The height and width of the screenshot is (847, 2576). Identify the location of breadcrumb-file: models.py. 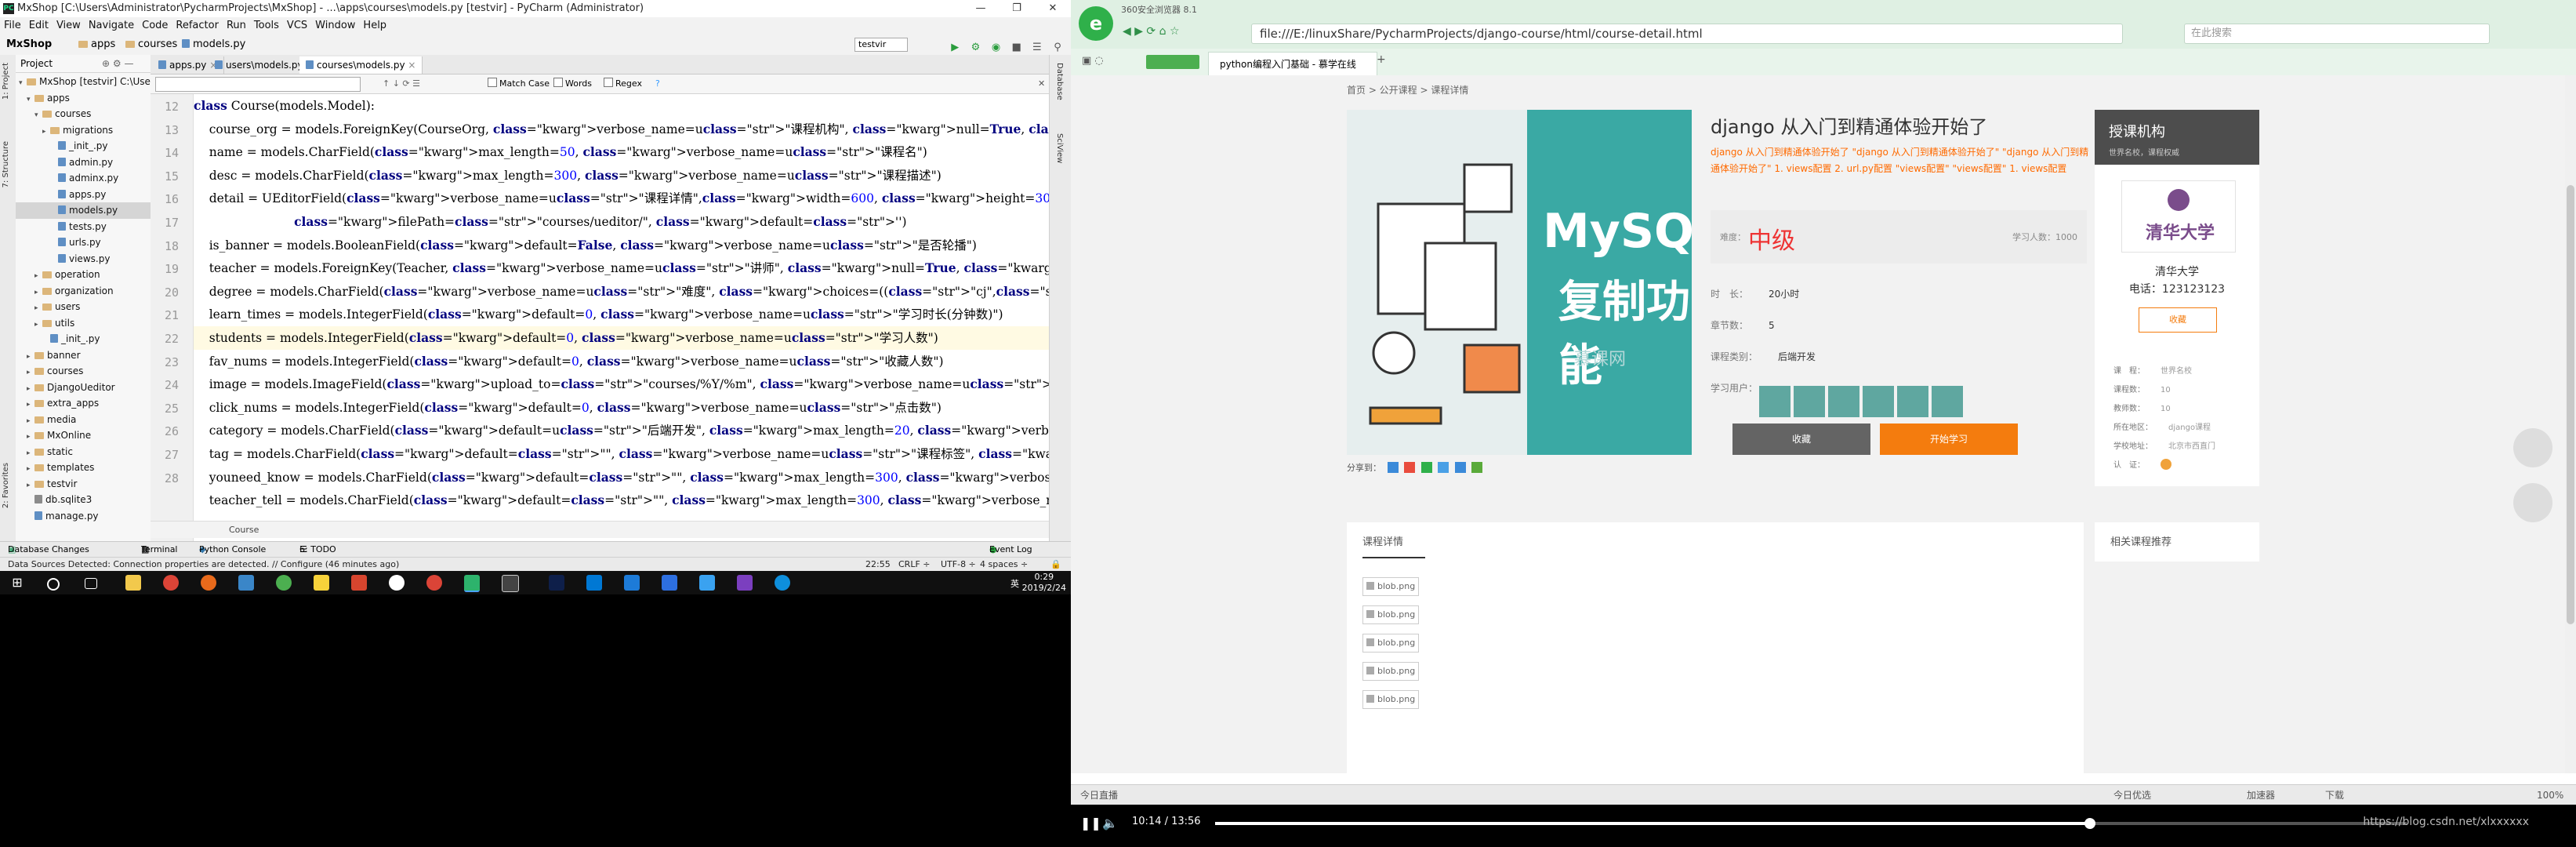
(214, 45).